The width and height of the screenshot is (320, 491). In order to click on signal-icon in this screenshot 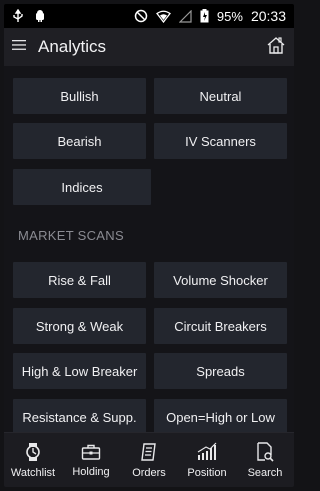, I will do `click(185, 16)`.